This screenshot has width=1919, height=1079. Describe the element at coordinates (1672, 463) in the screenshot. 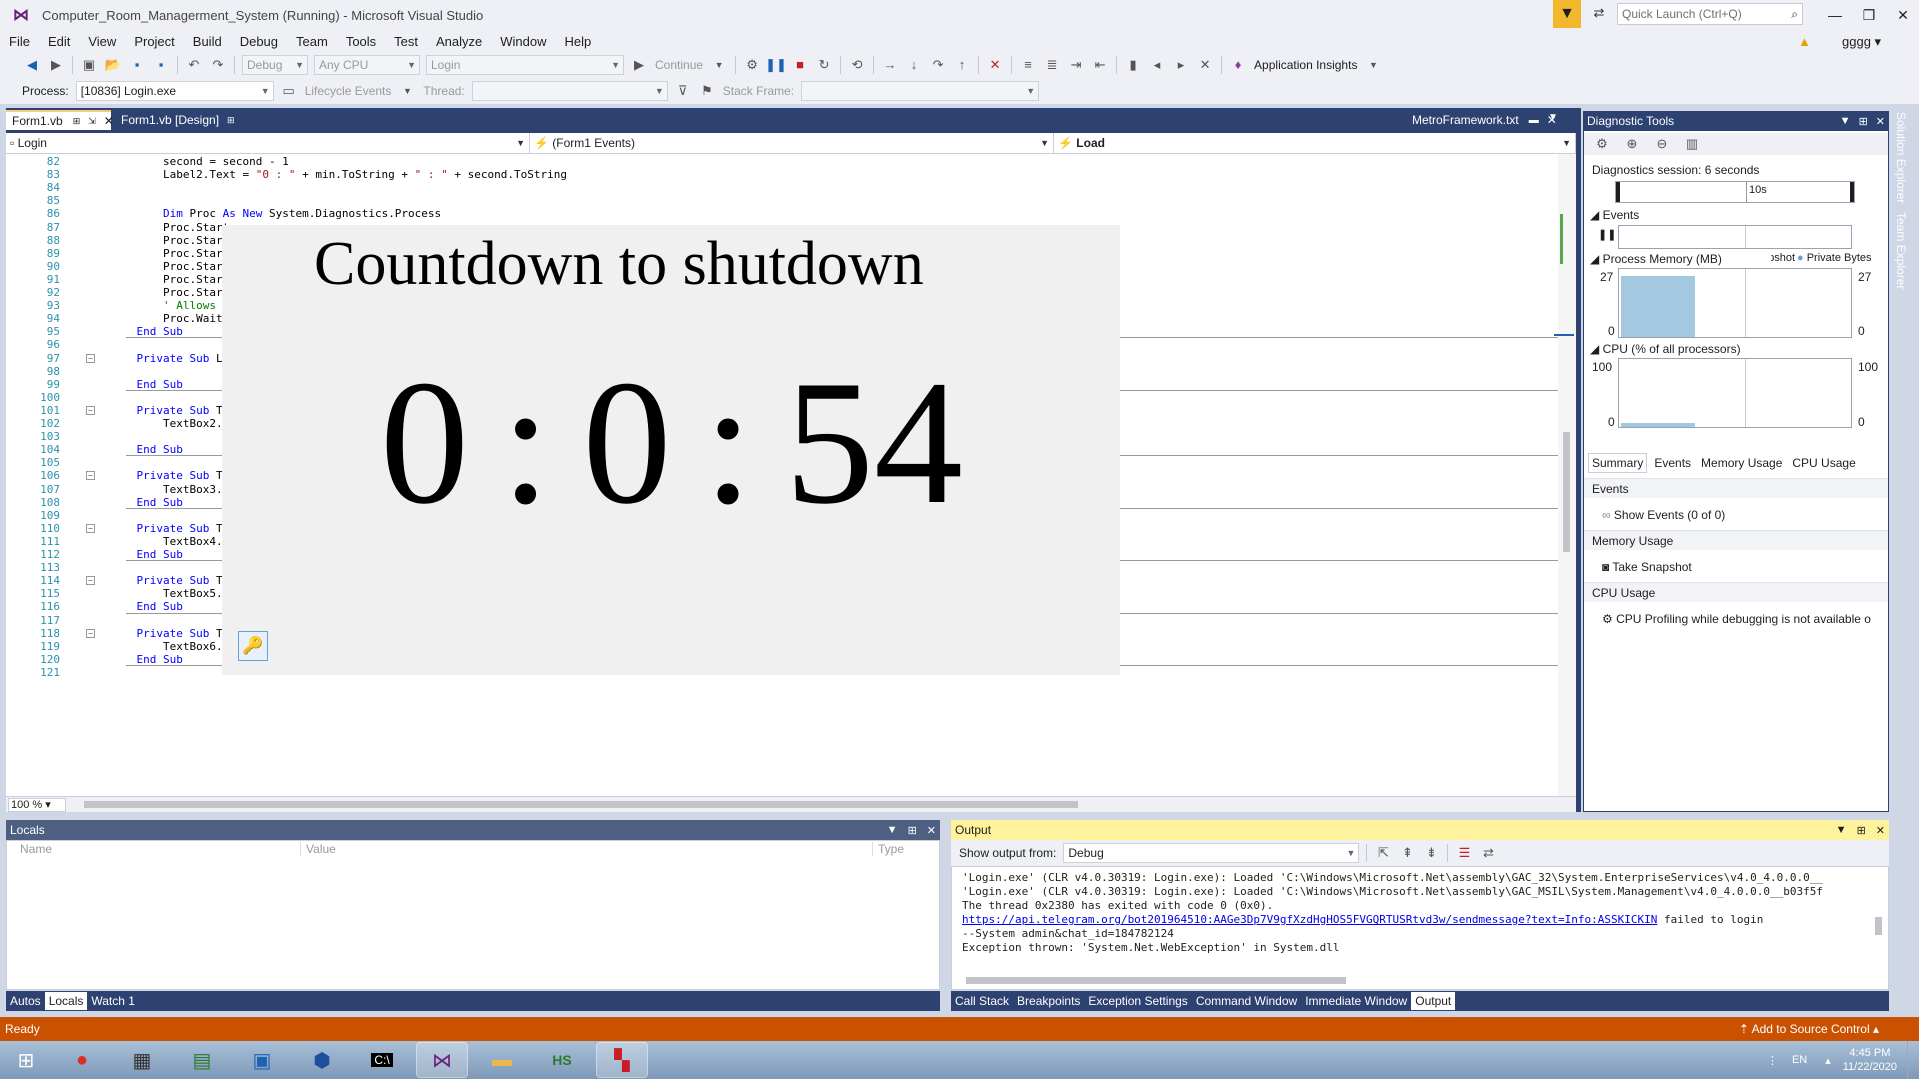

I see `tab-events: Events` at that location.